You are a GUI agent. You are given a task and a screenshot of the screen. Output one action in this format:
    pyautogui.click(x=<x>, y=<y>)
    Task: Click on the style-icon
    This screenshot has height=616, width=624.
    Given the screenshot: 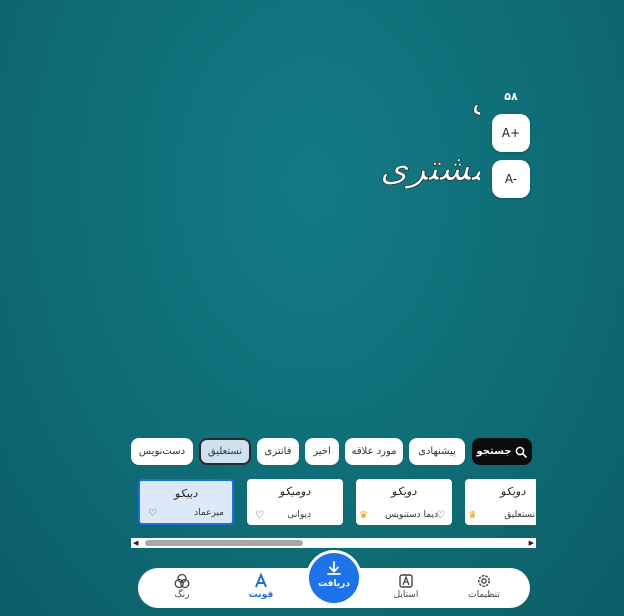 What is the action you would take?
    pyautogui.click(x=406, y=581)
    